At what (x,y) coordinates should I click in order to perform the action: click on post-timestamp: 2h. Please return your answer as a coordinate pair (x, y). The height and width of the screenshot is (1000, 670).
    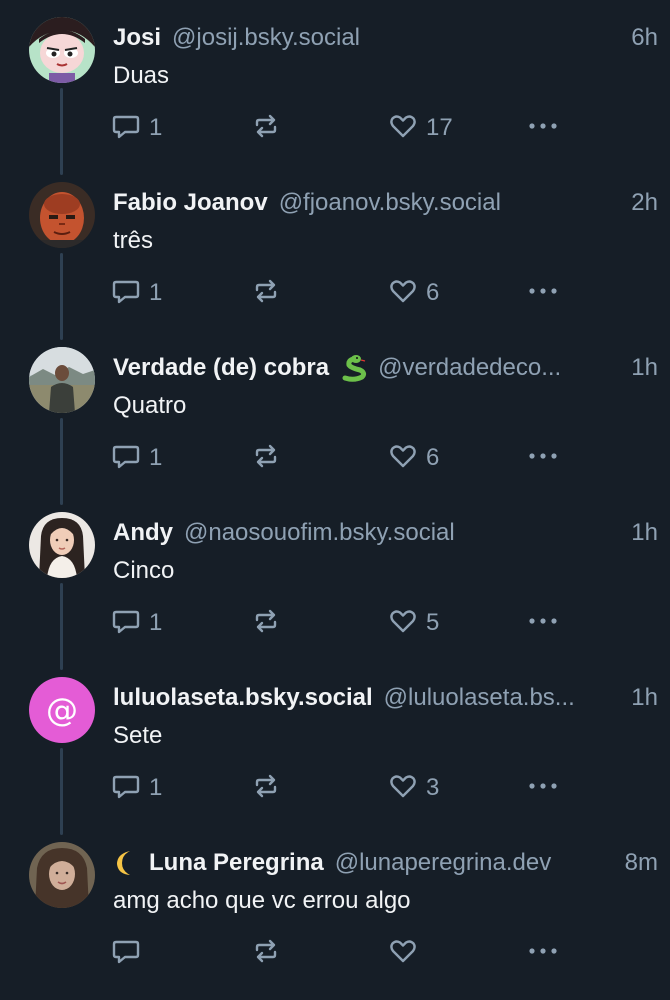
    Looking at the image, I should click on (644, 203).